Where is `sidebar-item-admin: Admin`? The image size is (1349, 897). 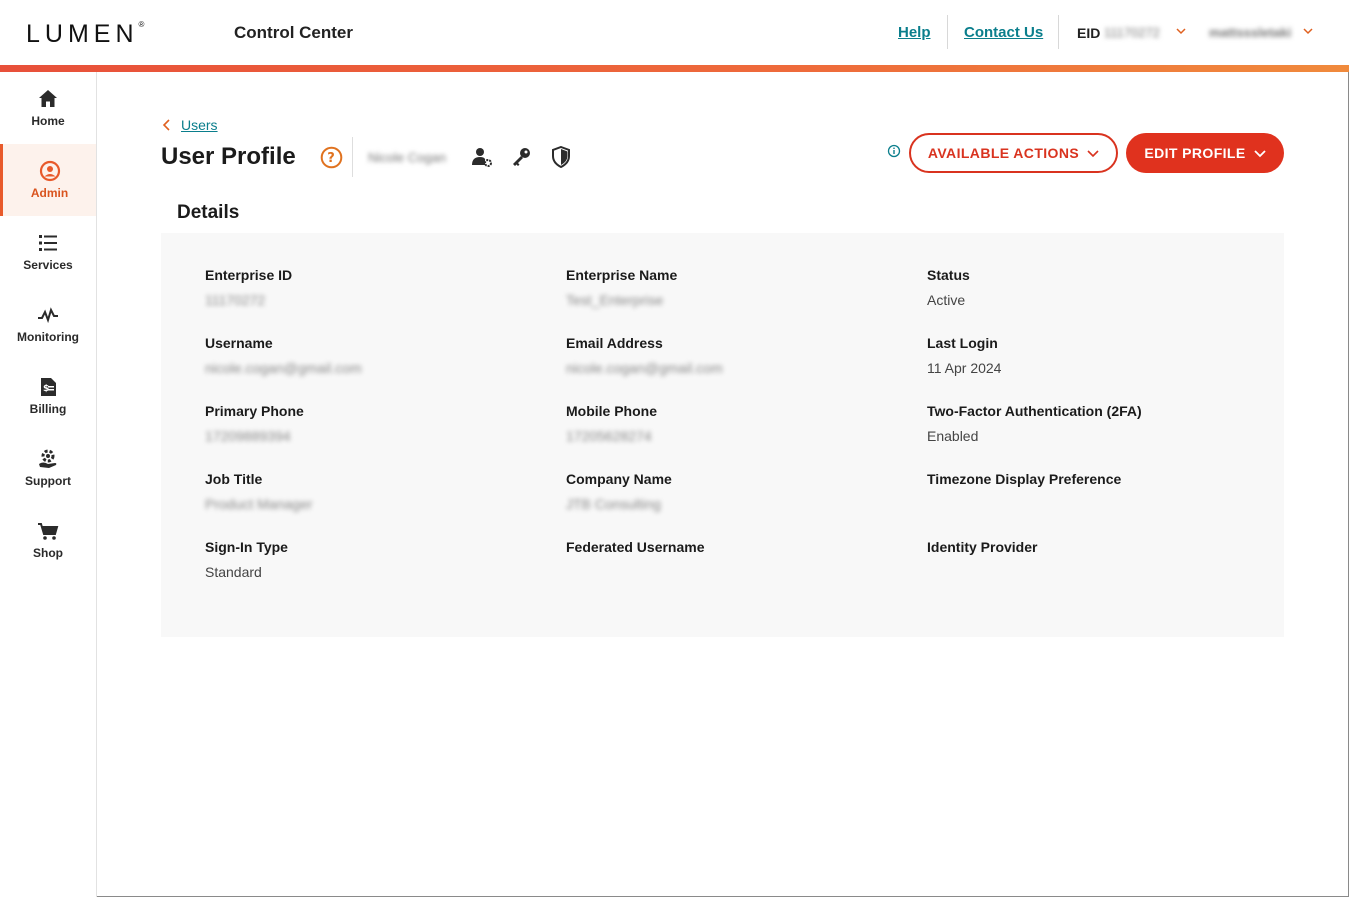 sidebar-item-admin: Admin is located at coordinates (48, 180).